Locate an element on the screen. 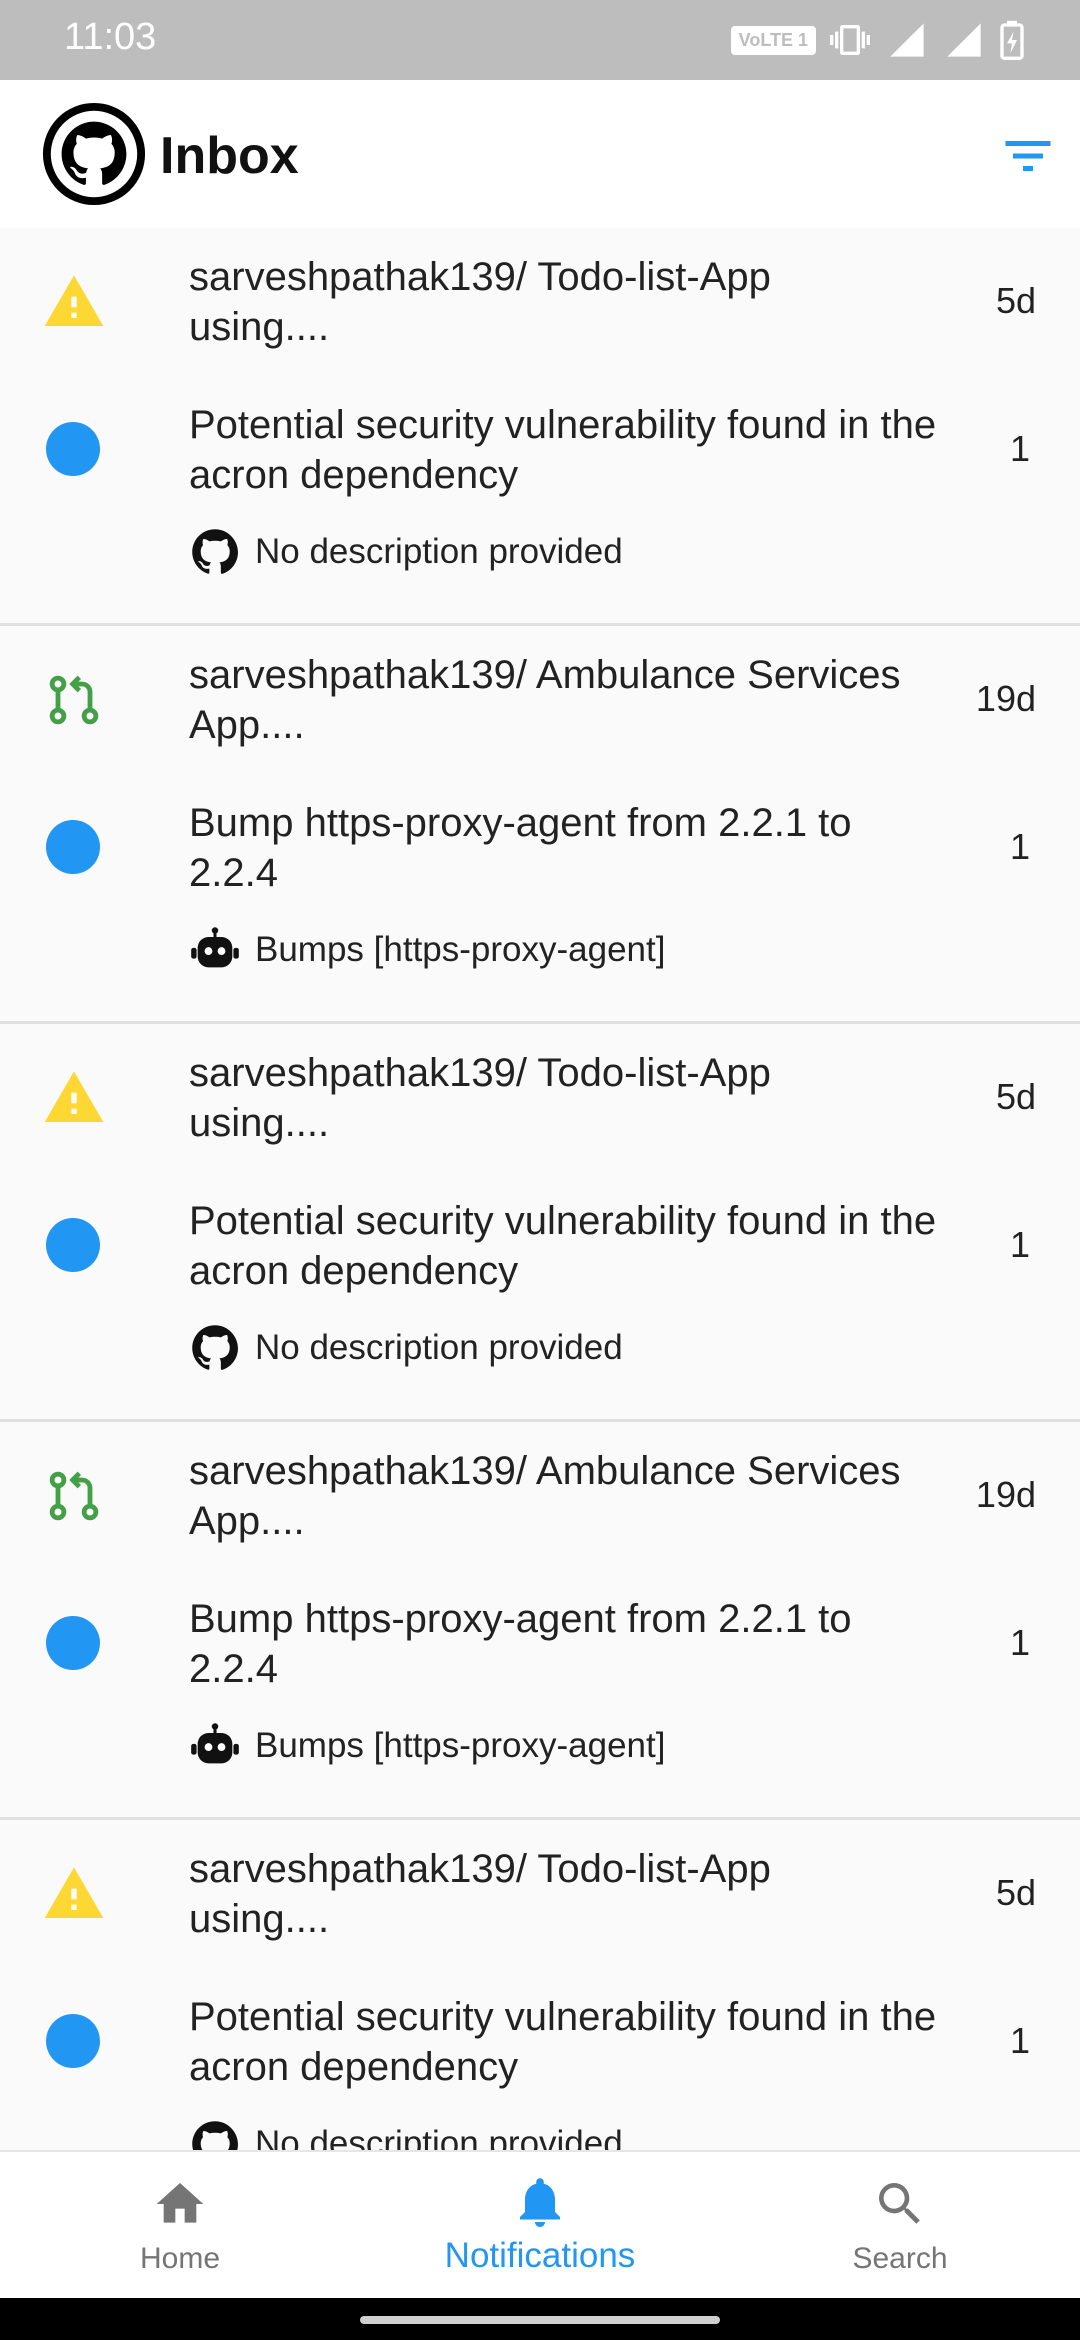  home-gesture-pill is located at coordinates (540, 2320).